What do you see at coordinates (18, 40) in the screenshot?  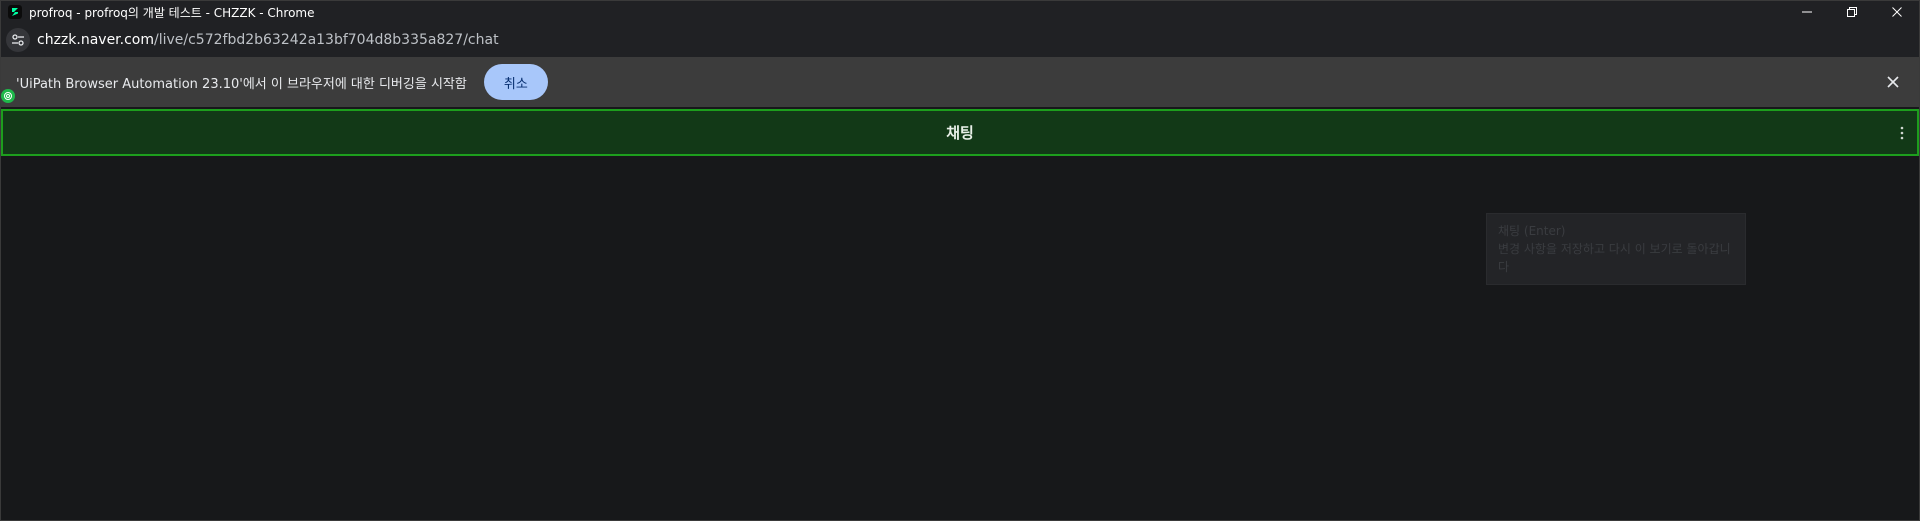 I see `site-settings-icon` at bounding box center [18, 40].